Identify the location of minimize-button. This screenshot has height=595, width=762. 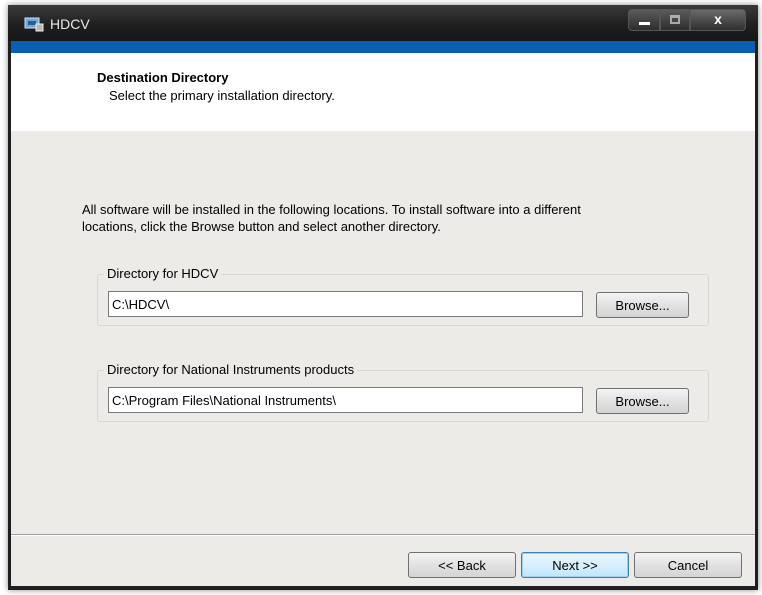
(644, 20).